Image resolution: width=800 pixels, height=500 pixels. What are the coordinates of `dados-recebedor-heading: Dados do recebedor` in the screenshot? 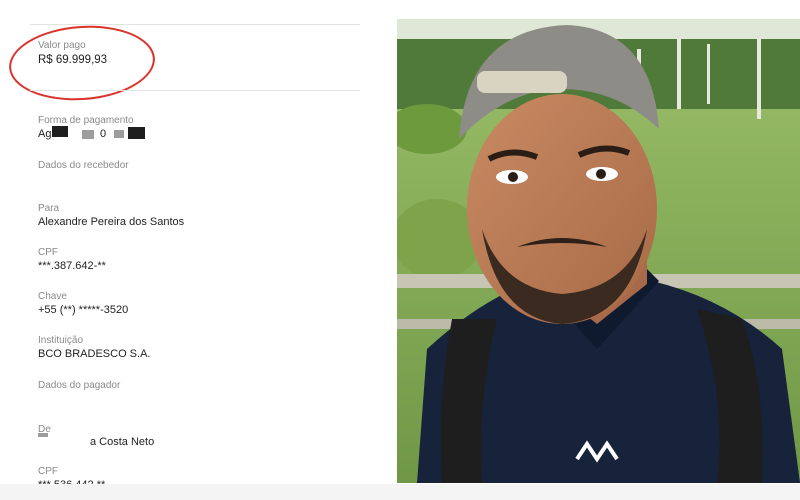 It's located at (83, 165).